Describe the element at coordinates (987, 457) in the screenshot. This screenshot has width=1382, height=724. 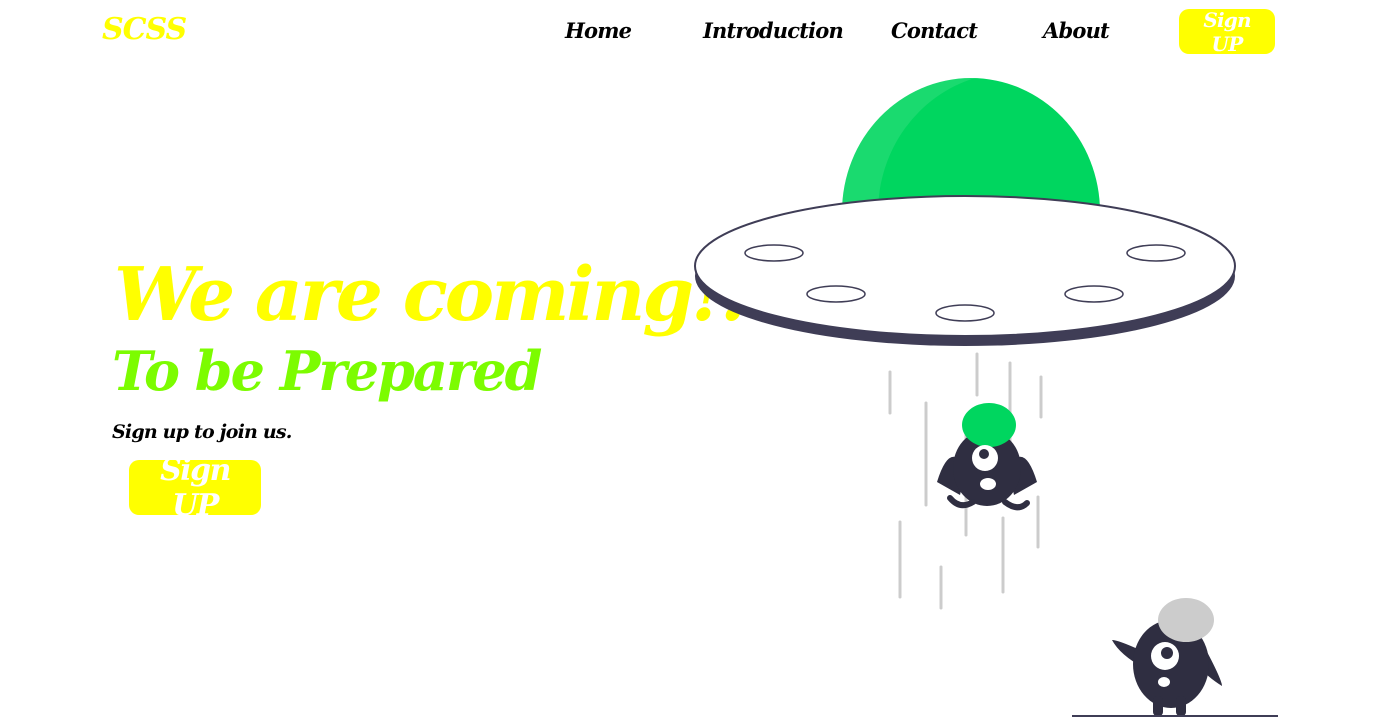
I see `alien-abducted-icon` at that location.